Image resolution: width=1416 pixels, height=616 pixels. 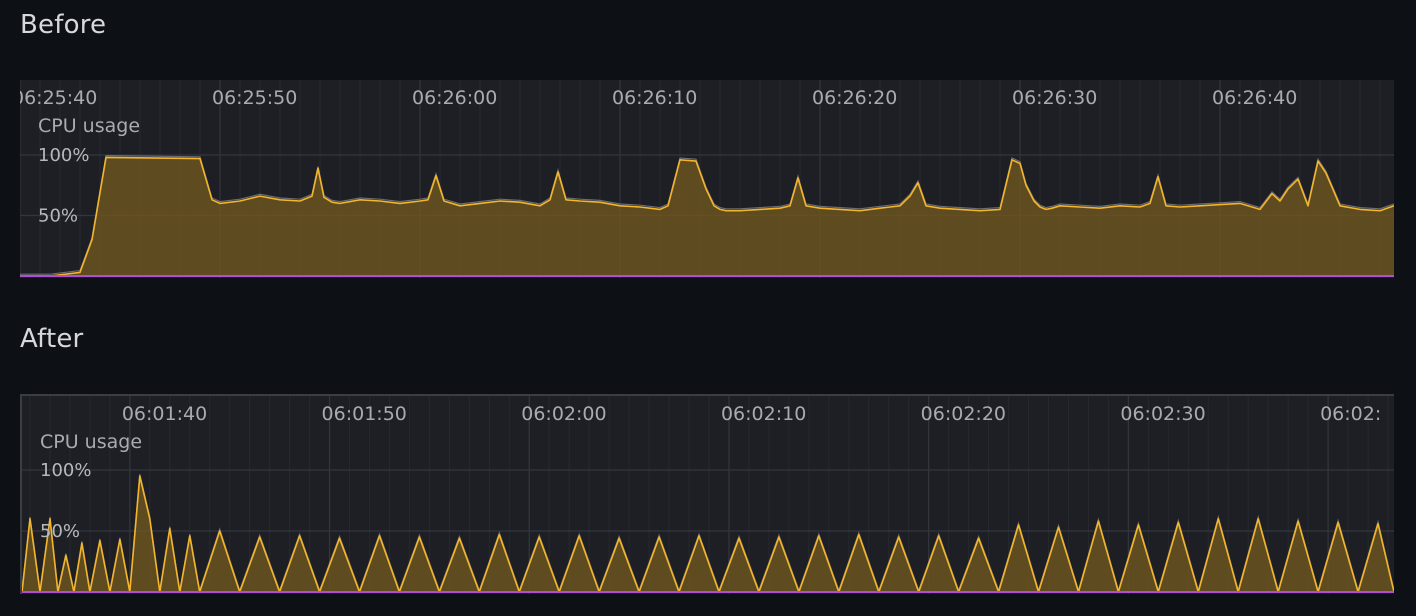 I want to click on x-tick-label: 06:02:10, so click(x=763, y=414).